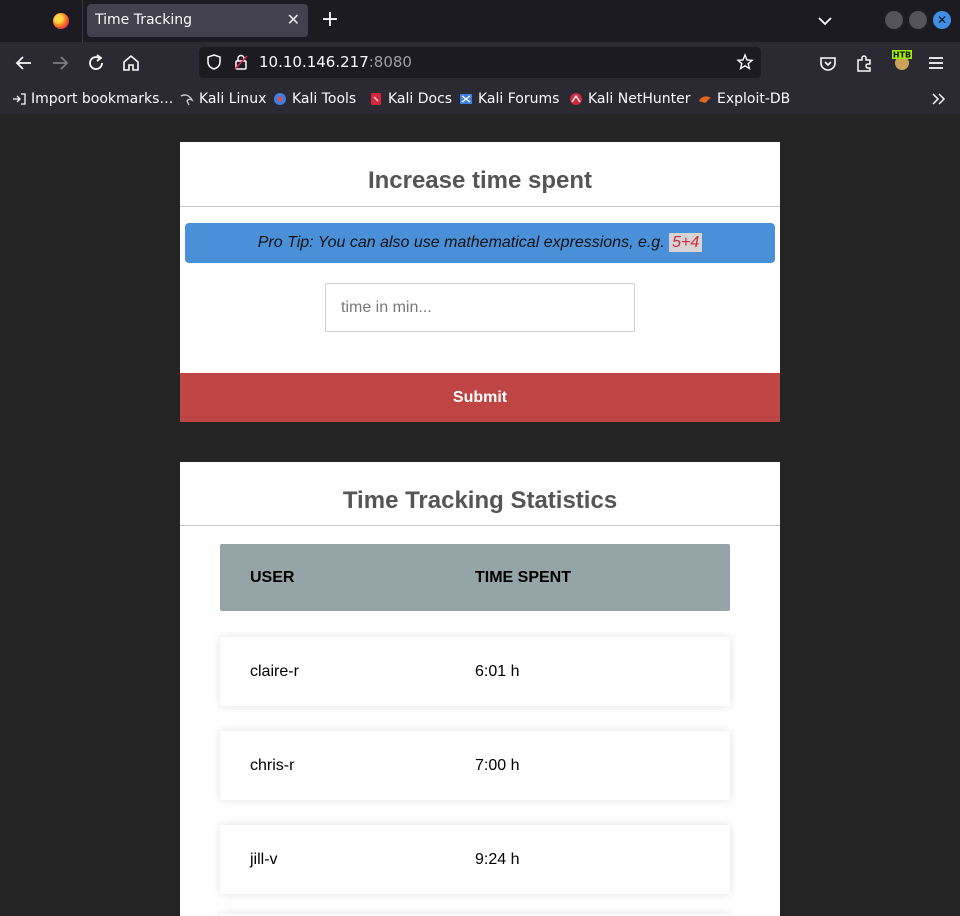 The image size is (960, 916). What do you see at coordinates (60, 63) in the screenshot?
I see `forward-arrow-icon` at bounding box center [60, 63].